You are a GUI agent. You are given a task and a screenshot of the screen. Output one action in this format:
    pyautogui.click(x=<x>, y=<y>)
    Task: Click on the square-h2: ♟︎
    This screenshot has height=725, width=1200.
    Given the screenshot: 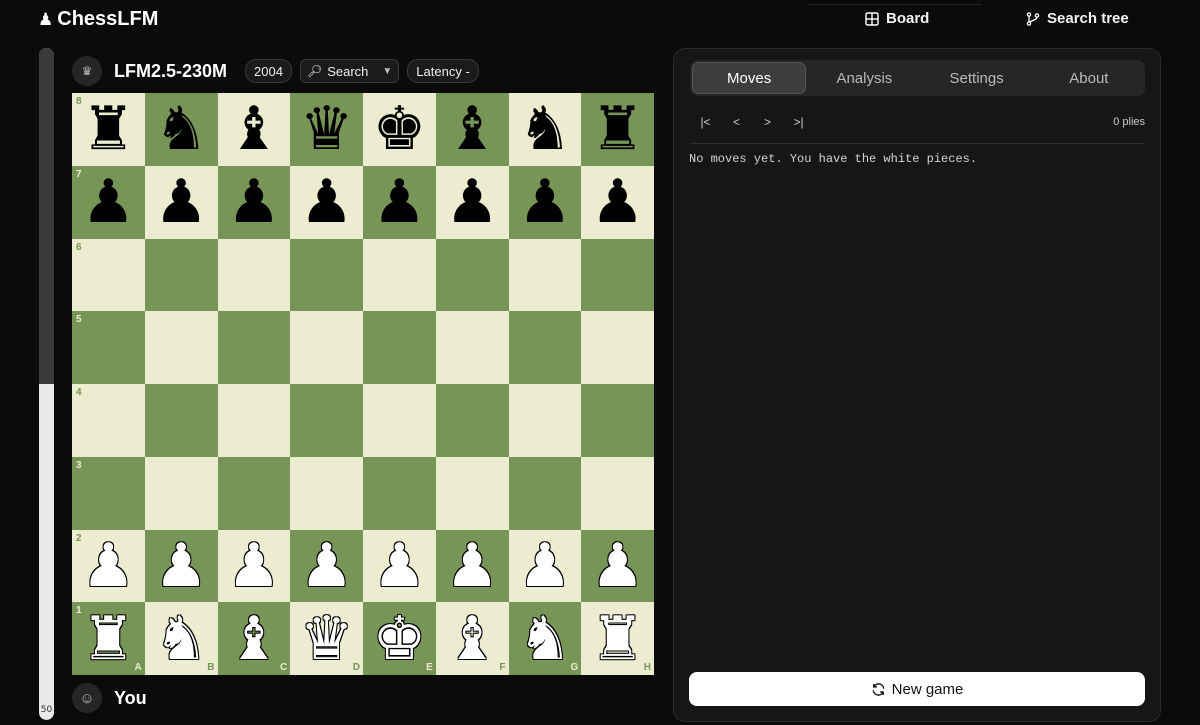 What is the action you would take?
    pyautogui.click(x=617, y=566)
    